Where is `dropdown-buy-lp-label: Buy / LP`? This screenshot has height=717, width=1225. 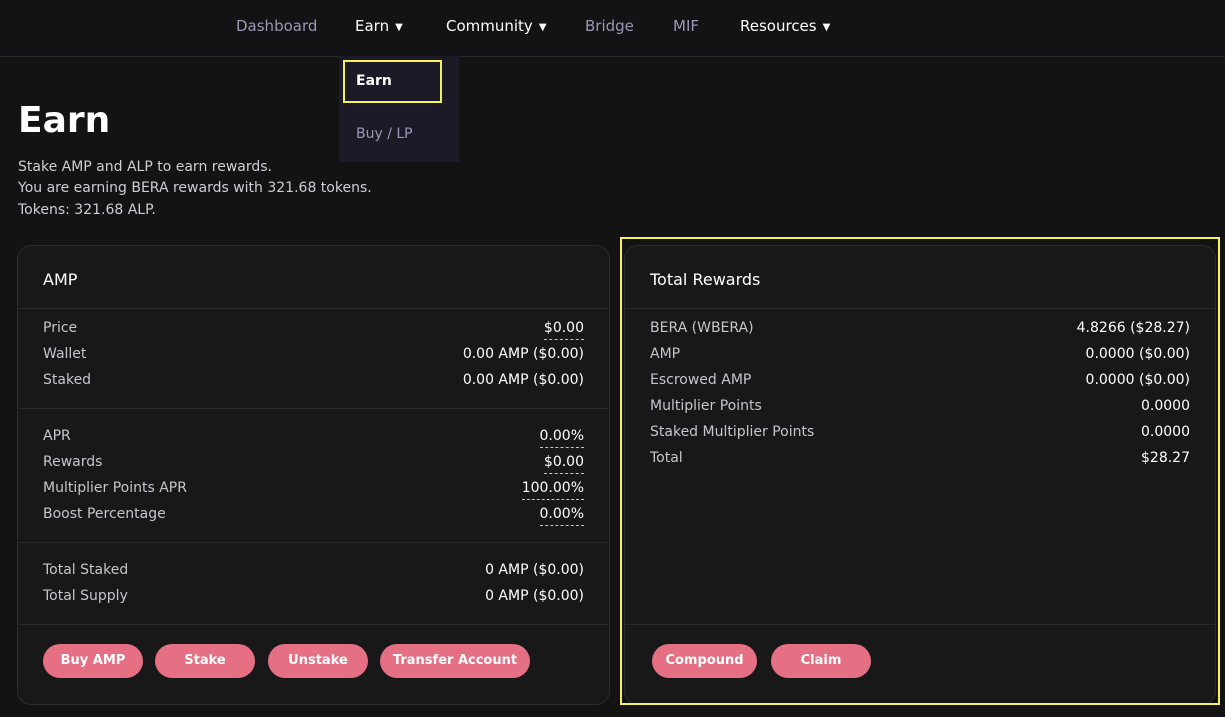
dropdown-buy-lp-label: Buy / LP is located at coordinates (384, 134).